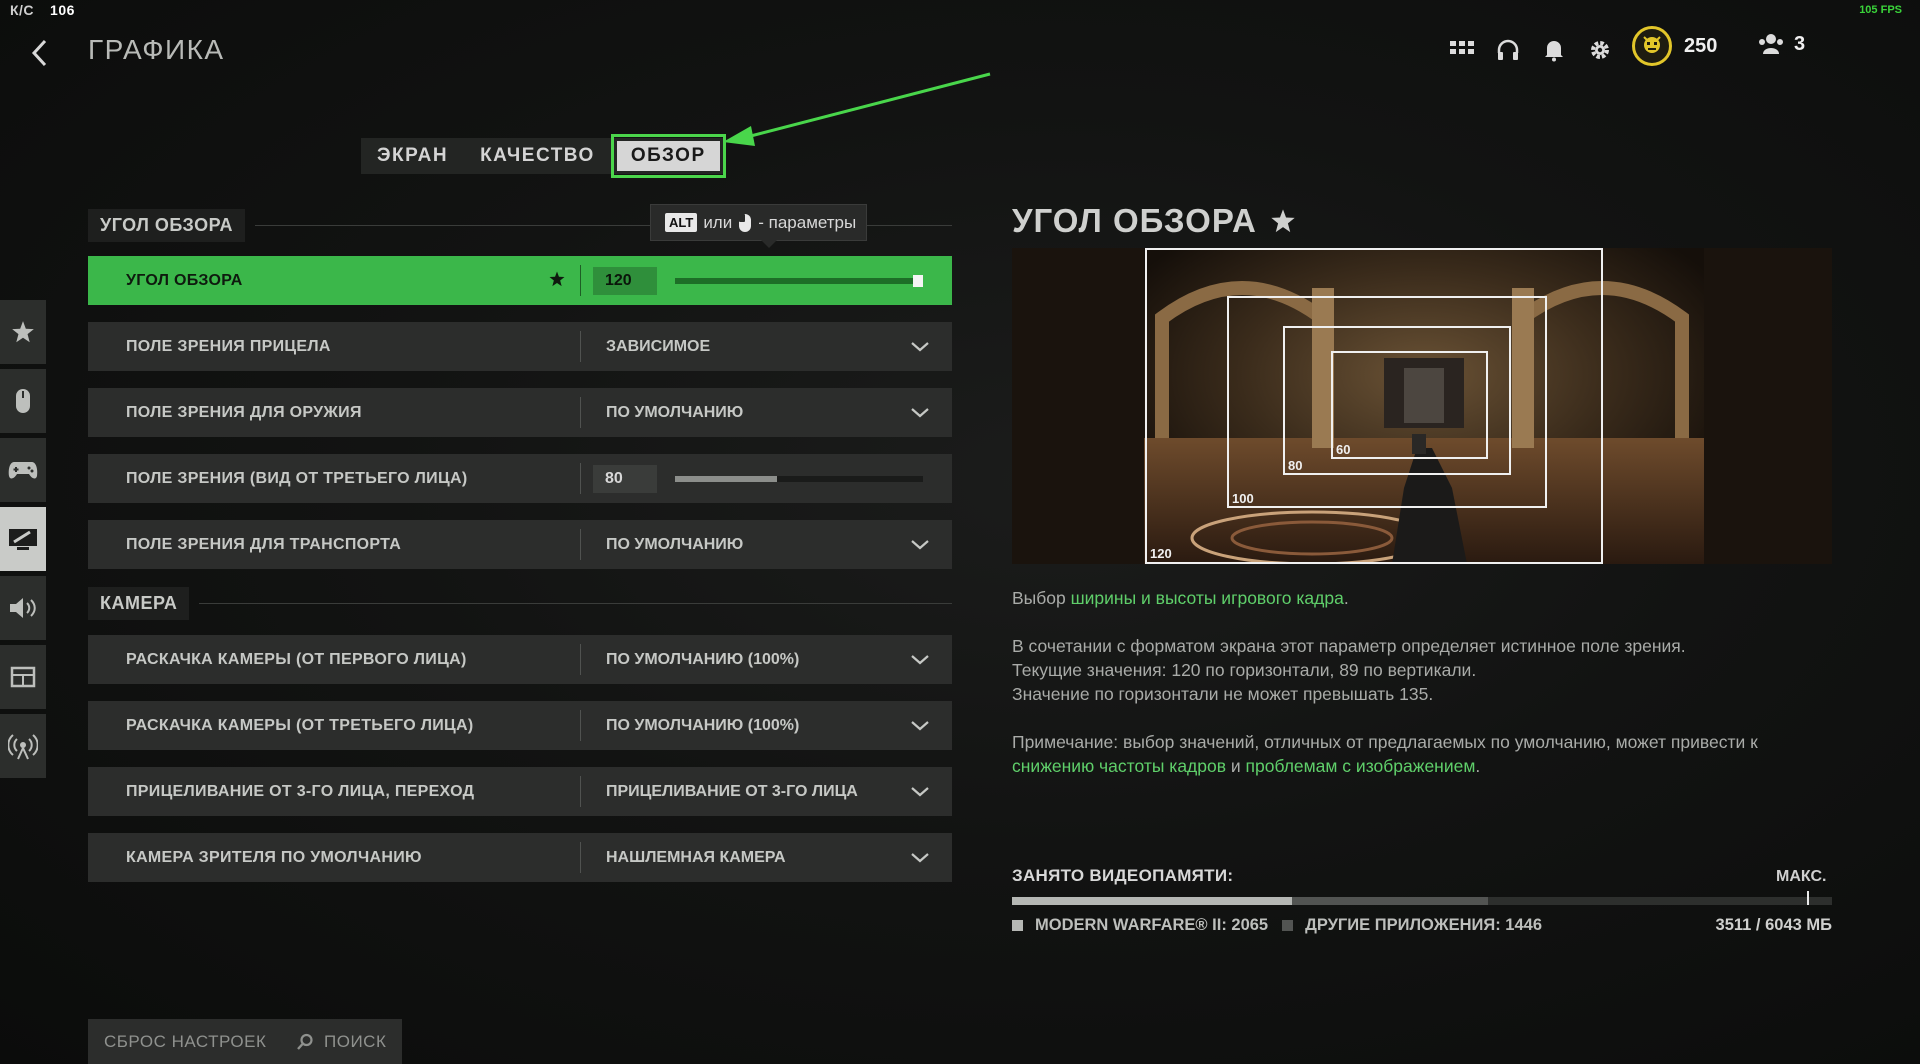  I want to click on vram-usage-bar, so click(1422, 898).